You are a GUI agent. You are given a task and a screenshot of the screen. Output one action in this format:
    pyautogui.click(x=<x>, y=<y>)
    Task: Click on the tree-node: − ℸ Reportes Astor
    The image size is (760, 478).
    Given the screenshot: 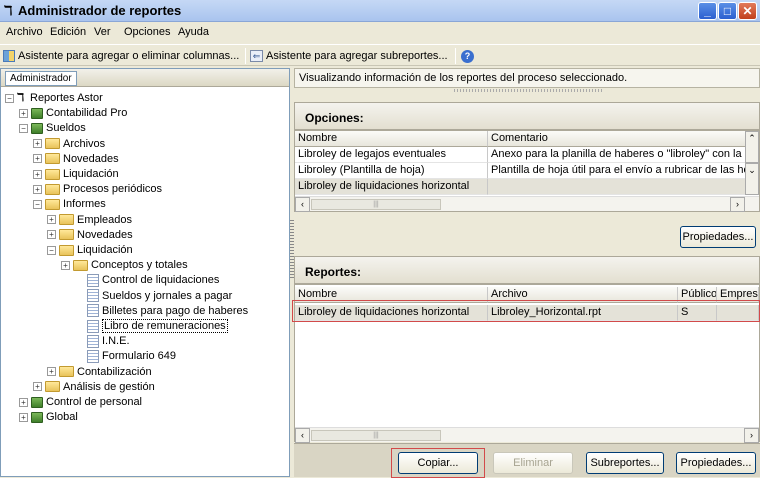 What is the action you would take?
    pyautogui.click(x=54, y=98)
    